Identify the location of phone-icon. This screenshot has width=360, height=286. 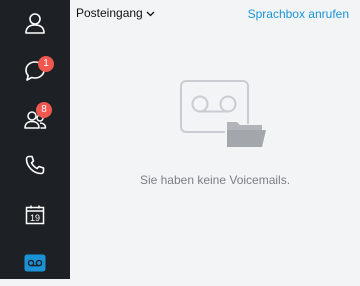
(35, 165).